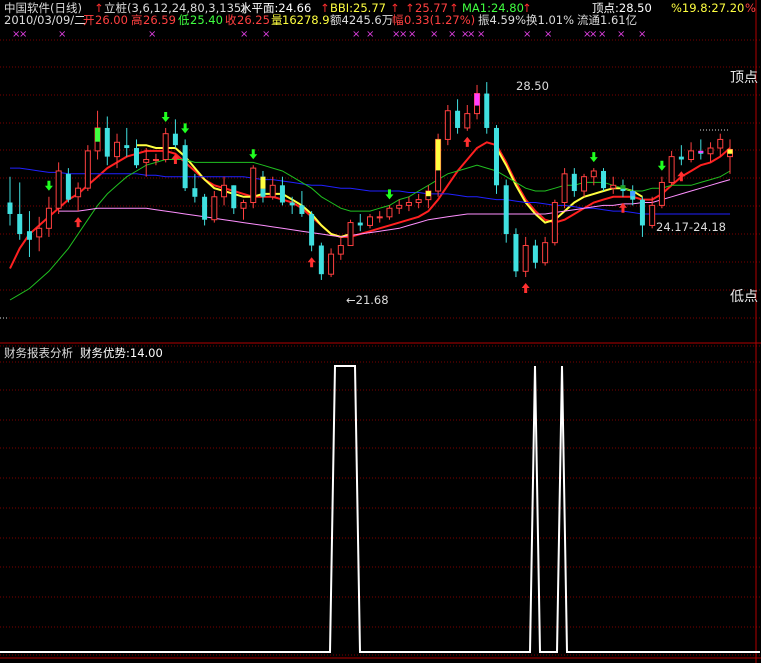  Describe the element at coordinates (137, 20) in the screenshot. I see `high-label: 高` at that location.